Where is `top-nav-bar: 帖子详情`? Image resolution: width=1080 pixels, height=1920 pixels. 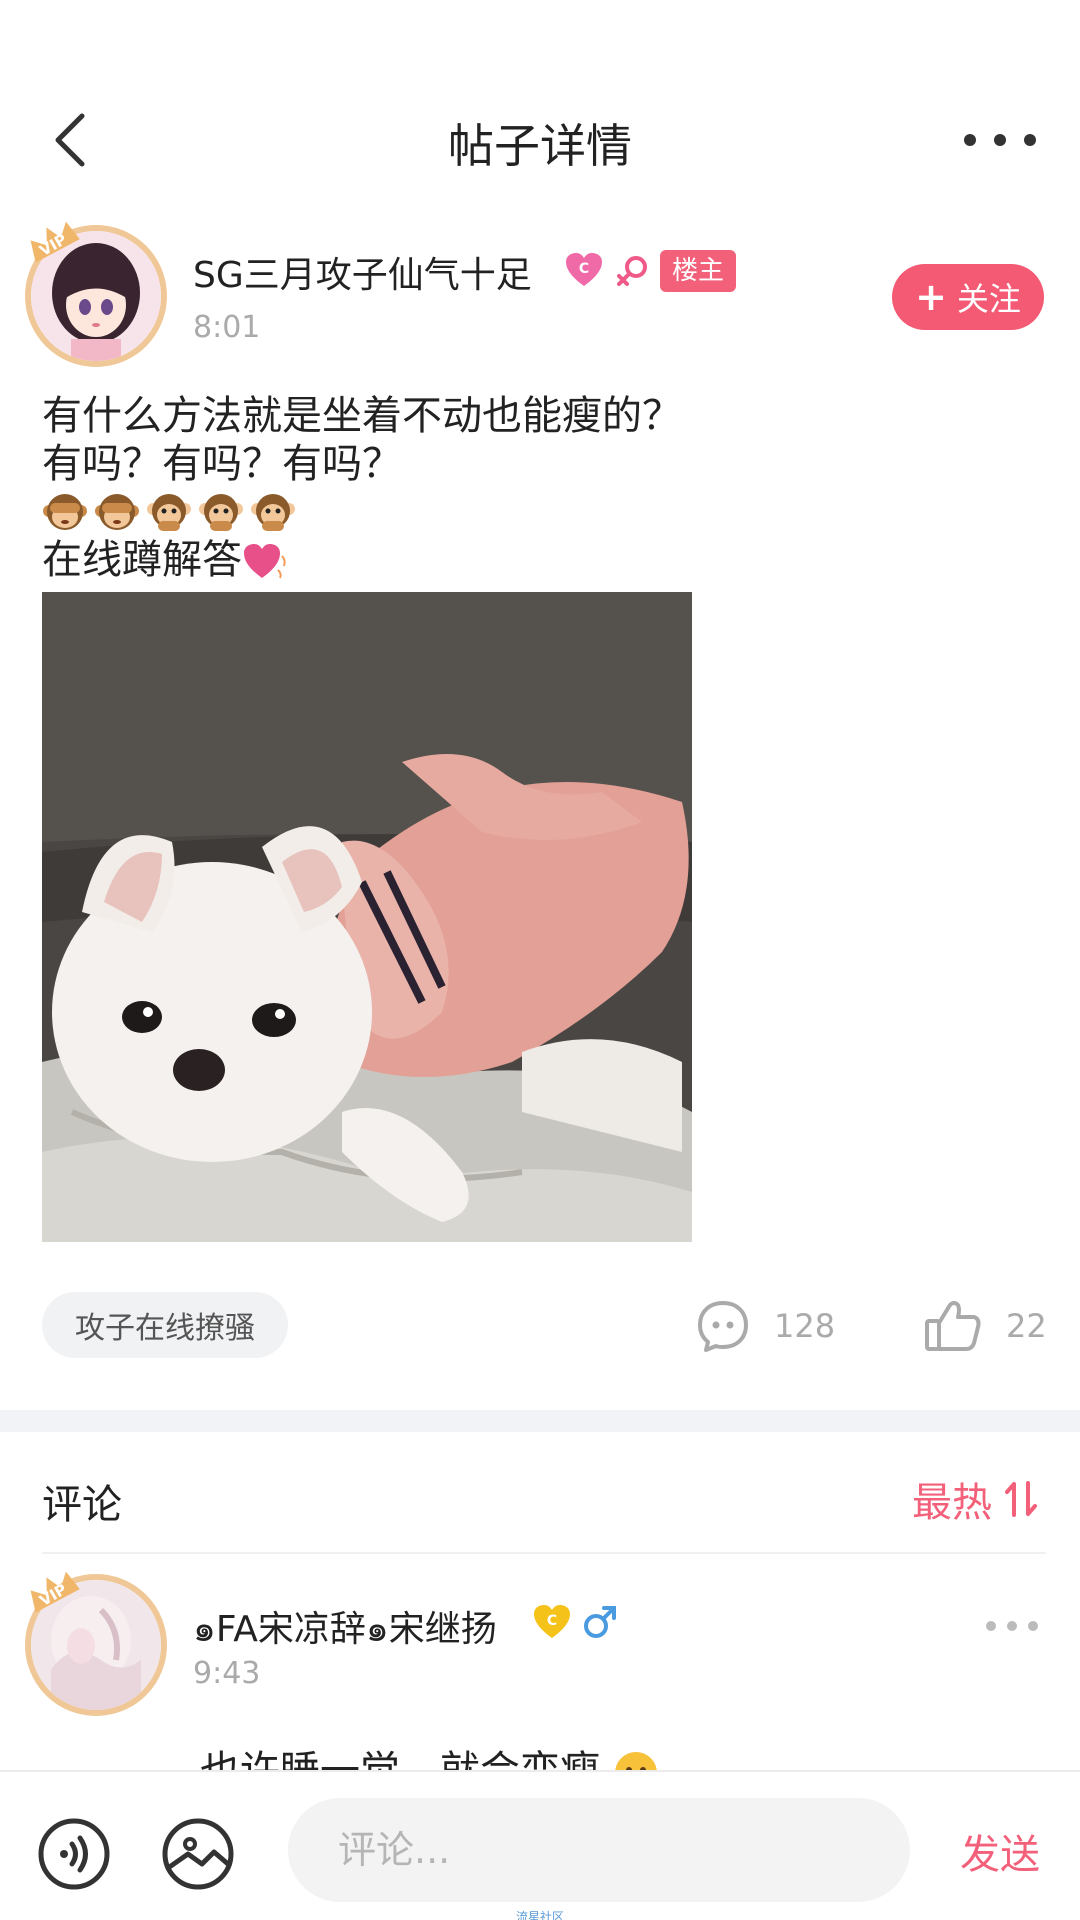 top-nav-bar: 帖子详情 is located at coordinates (540, 140).